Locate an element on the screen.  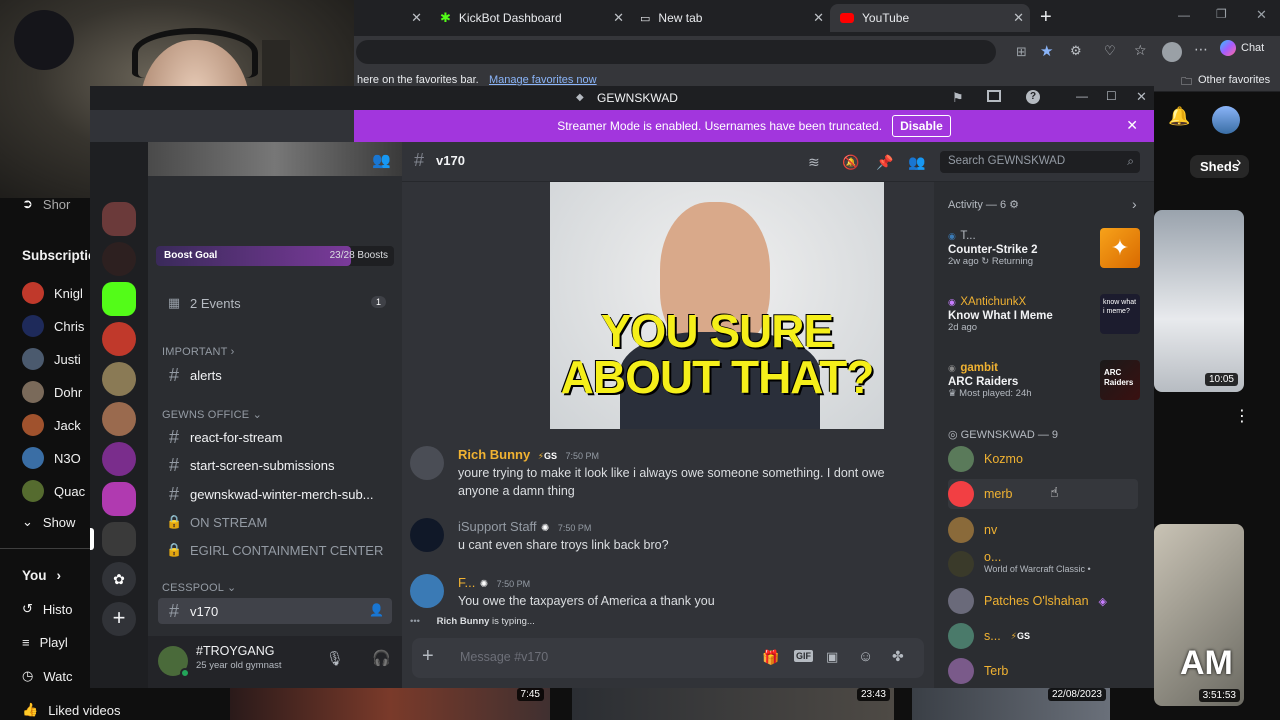
youtube-avatar is located at coordinates (1226, 120).